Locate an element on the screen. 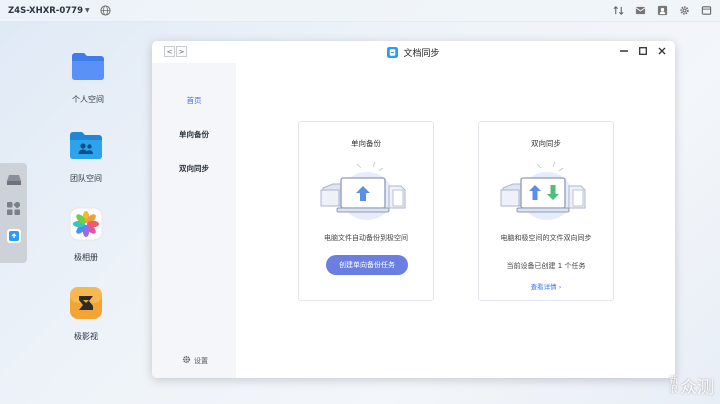 The height and width of the screenshot is (404, 720). drive-icon is located at coordinates (13, 180).